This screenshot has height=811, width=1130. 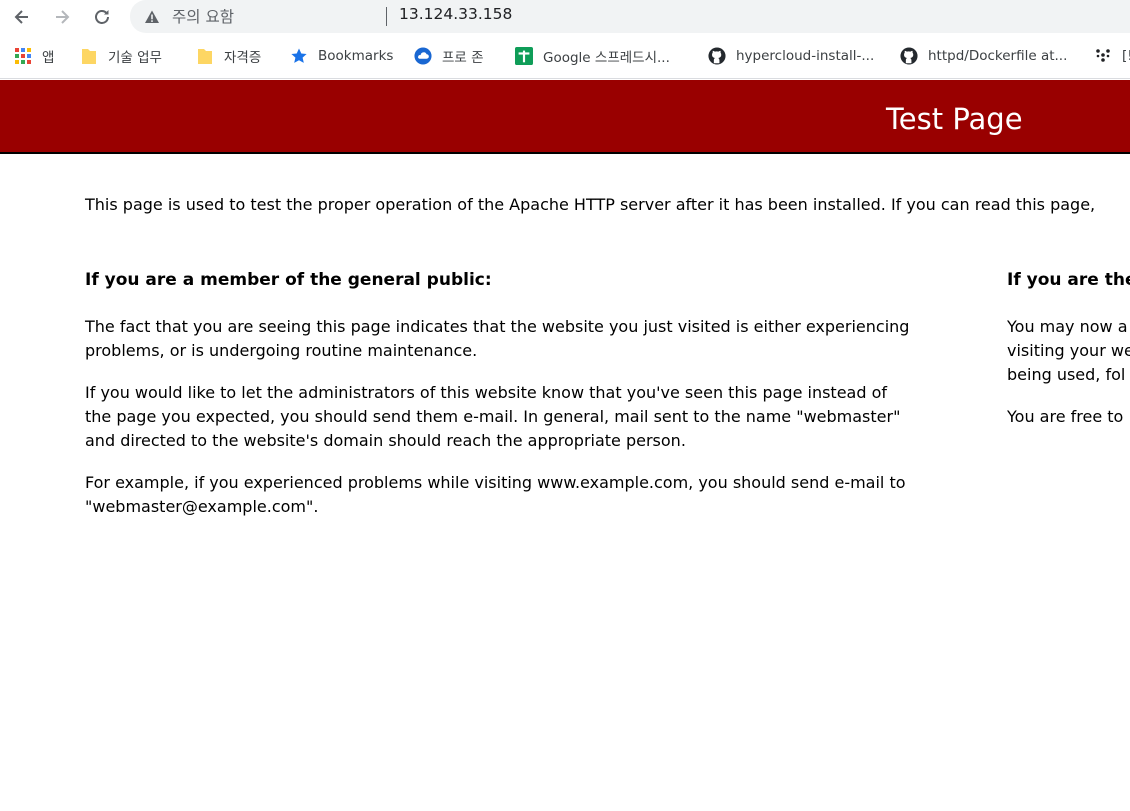 I want to click on browser-toolbar: 주의 요함 13.124.33.158, so click(x=565, y=17).